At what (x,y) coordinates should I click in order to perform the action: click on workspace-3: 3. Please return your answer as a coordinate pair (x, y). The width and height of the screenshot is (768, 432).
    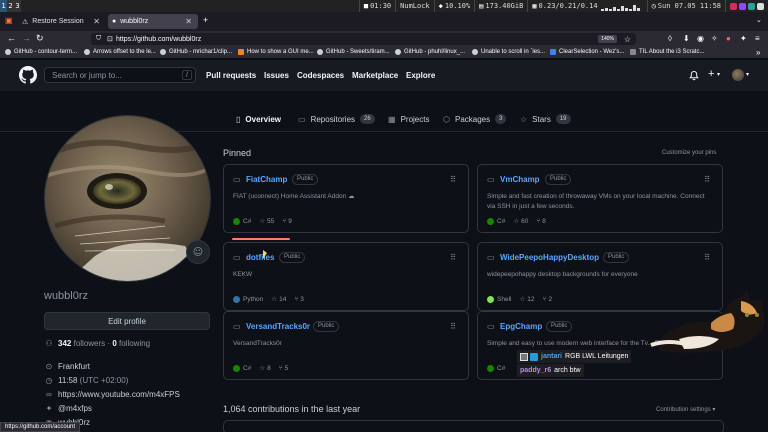
    Looking at the image, I should click on (17, 6).